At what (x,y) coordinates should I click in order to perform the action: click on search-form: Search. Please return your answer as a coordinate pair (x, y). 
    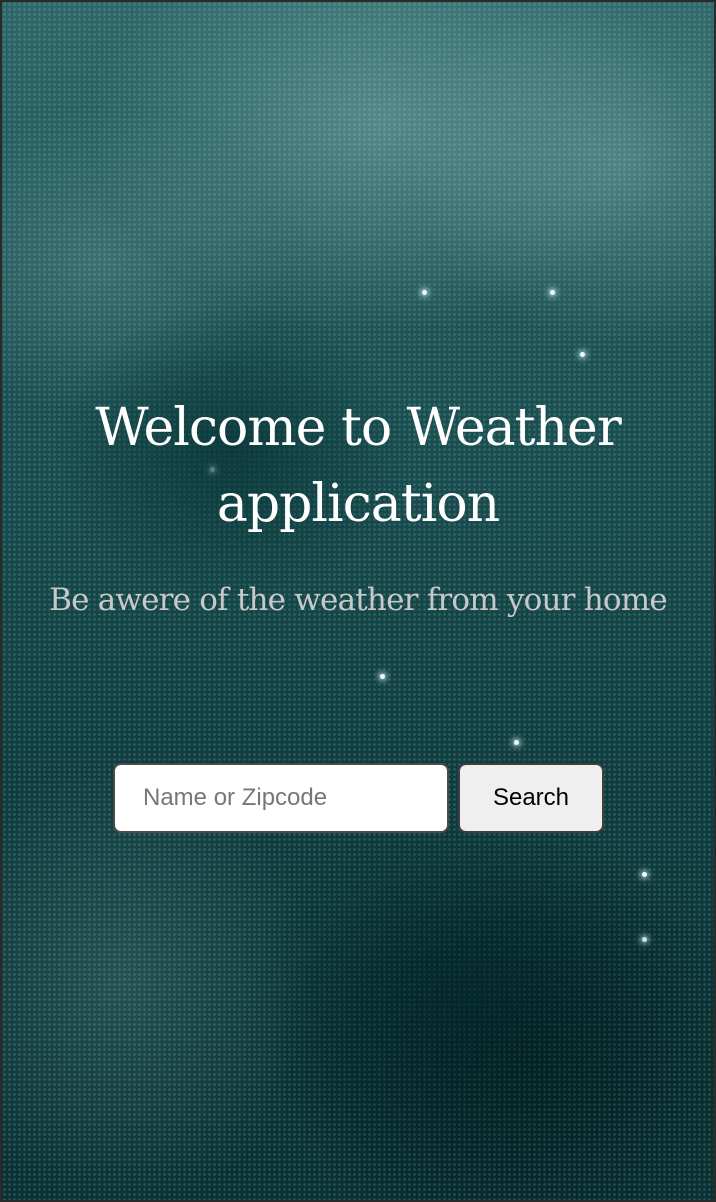
    Looking at the image, I should click on (359, 798).